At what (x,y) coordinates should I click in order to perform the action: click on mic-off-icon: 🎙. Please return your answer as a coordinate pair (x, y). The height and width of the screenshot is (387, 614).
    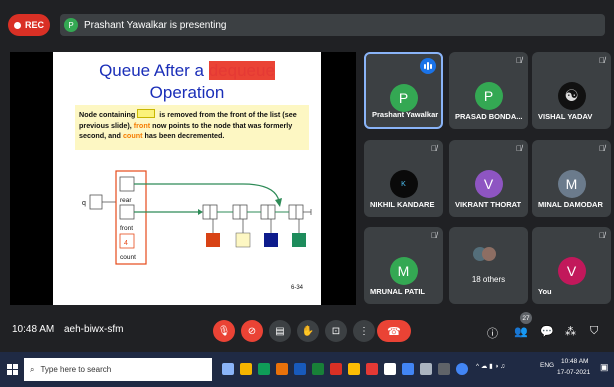
    Looking at the image, I should click on (224, 331).